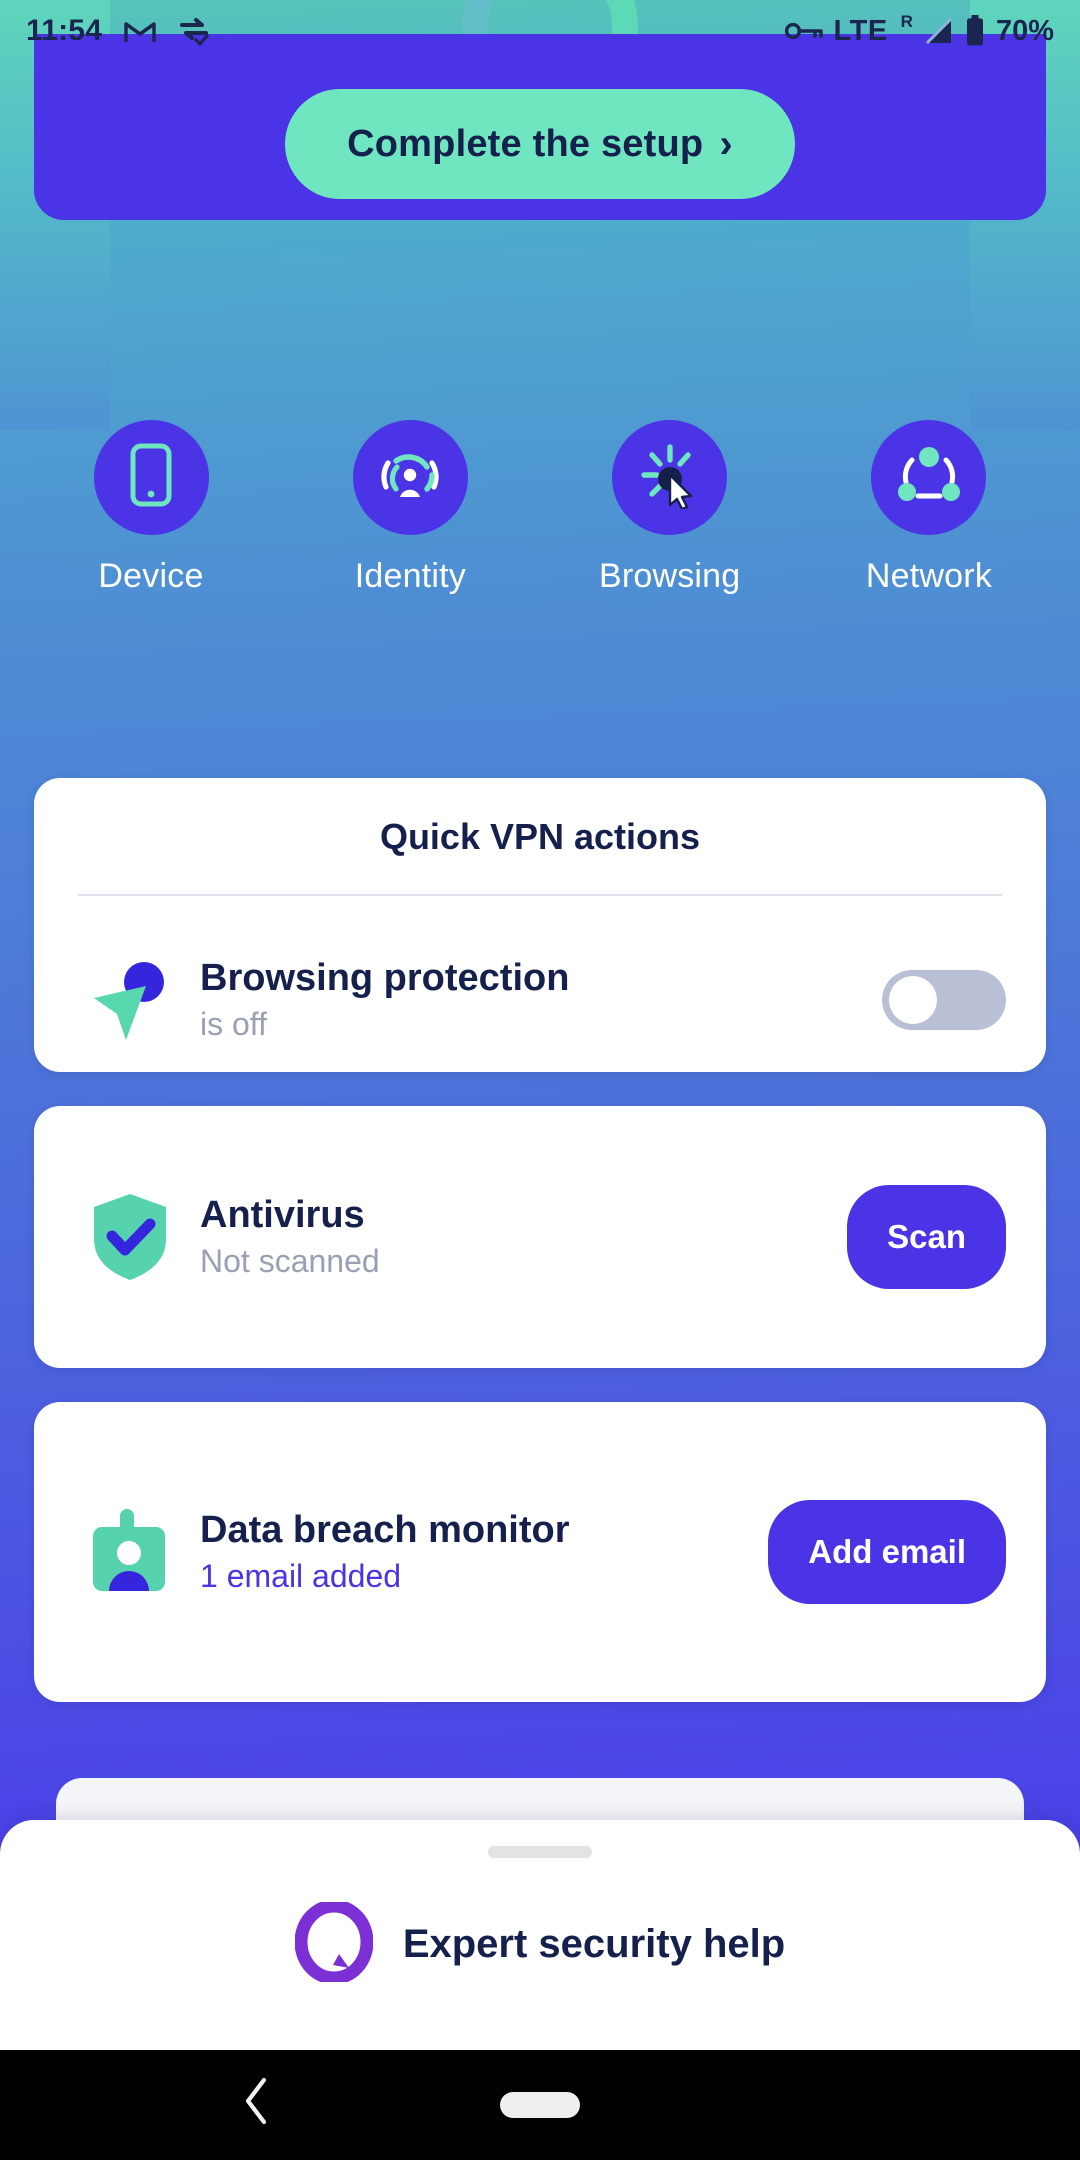 The width and height of the screenshot is (1080, 2160). Describe the element at coordinates (130, 1237) in the screenshot. I see `shield-check-icon` at that location.